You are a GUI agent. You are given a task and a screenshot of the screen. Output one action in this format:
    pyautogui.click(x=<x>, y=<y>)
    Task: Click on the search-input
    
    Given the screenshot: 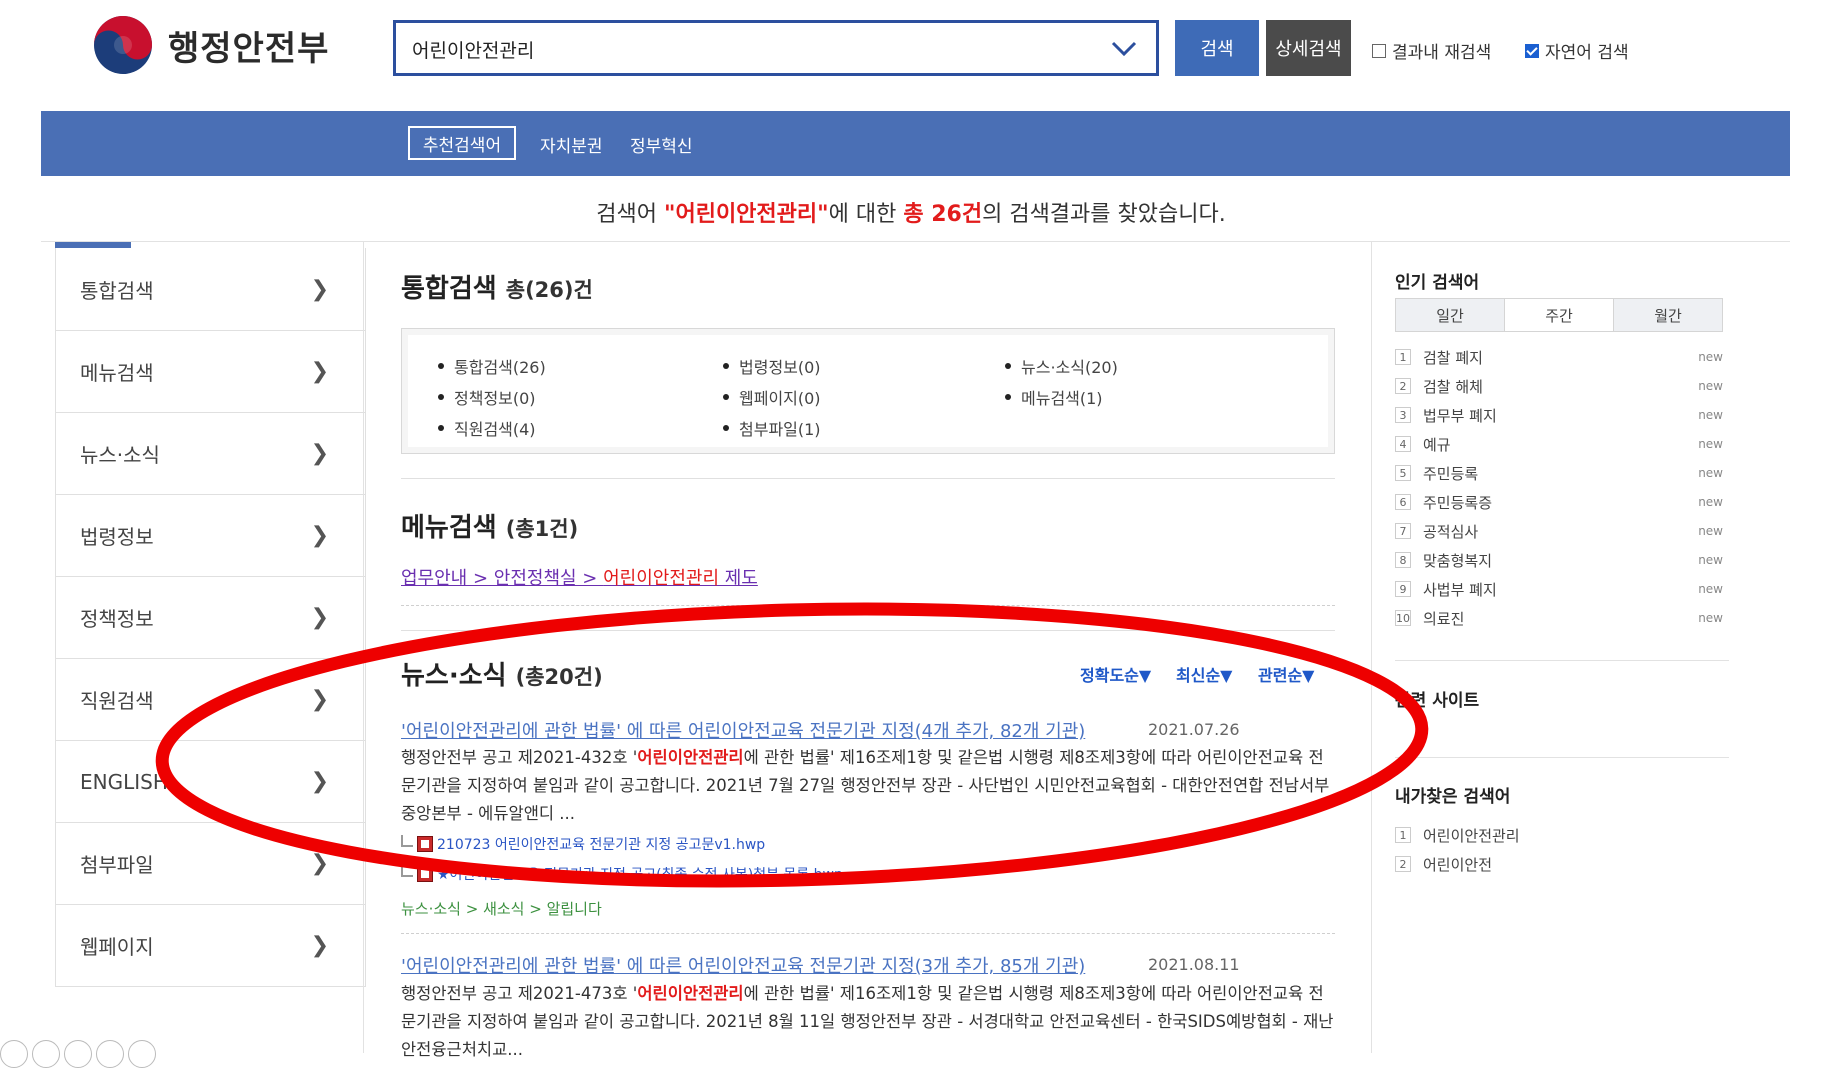 What is the action you would take?
    pyautogui.click(x=752, y=49)
    